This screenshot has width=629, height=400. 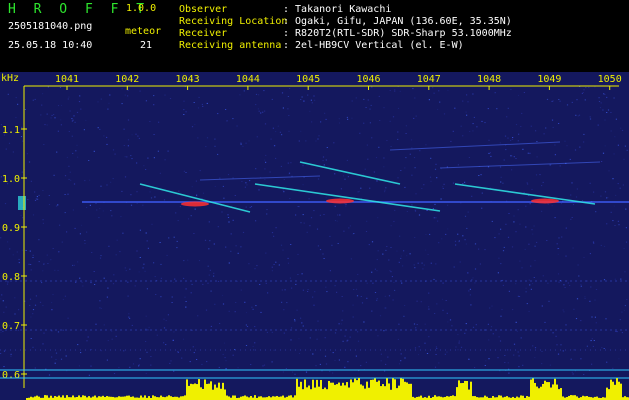 What do you see at coordinates (308, 79) in the screenshot?
I see `hz-tick-label-1045: 1045` at bounding box center [308, 79].